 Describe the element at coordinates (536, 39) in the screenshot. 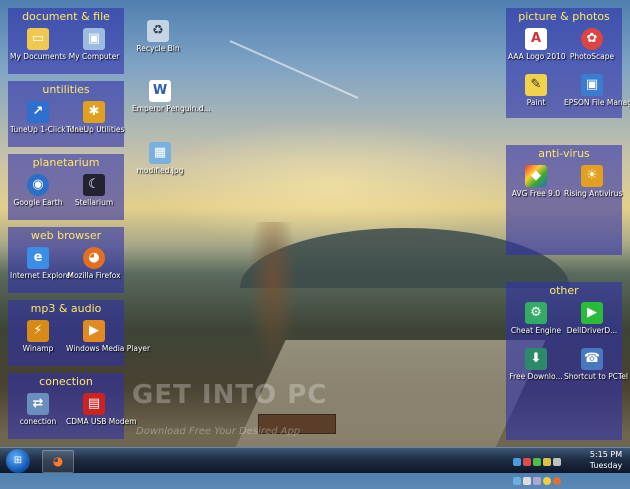

I see `aaa-logo-icon: A` at that location.